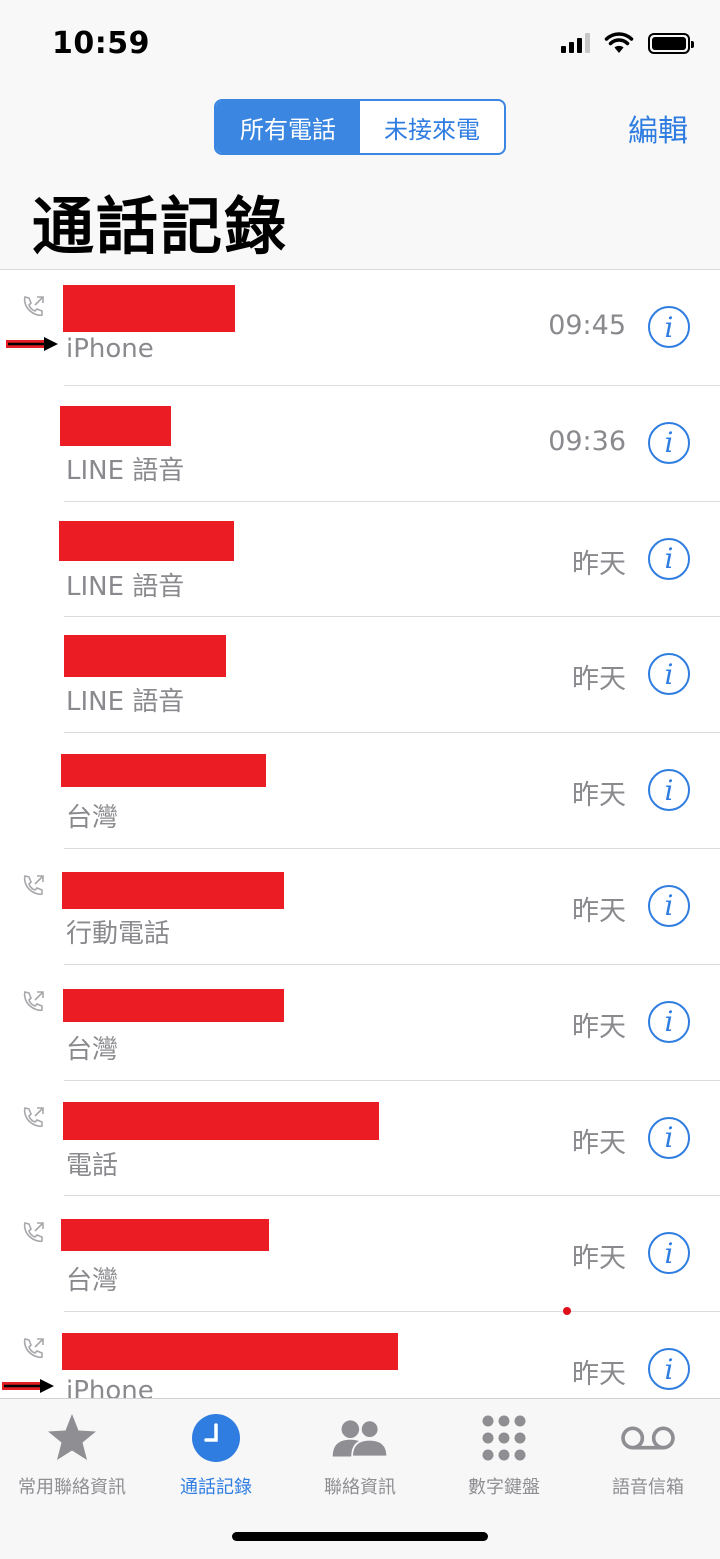  What do you see at coordinates (575, 43) in the screenshot?
I see `cellular-signal-icon` at bounding box center [575, 43].